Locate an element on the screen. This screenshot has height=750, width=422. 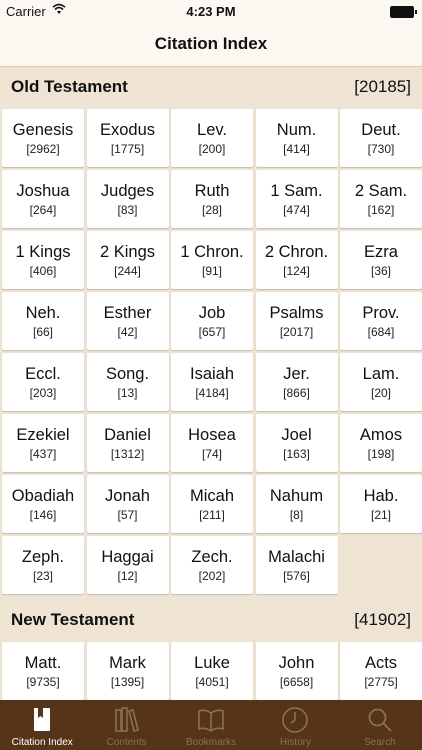
book-name: John is located at coordinates (296, 662).